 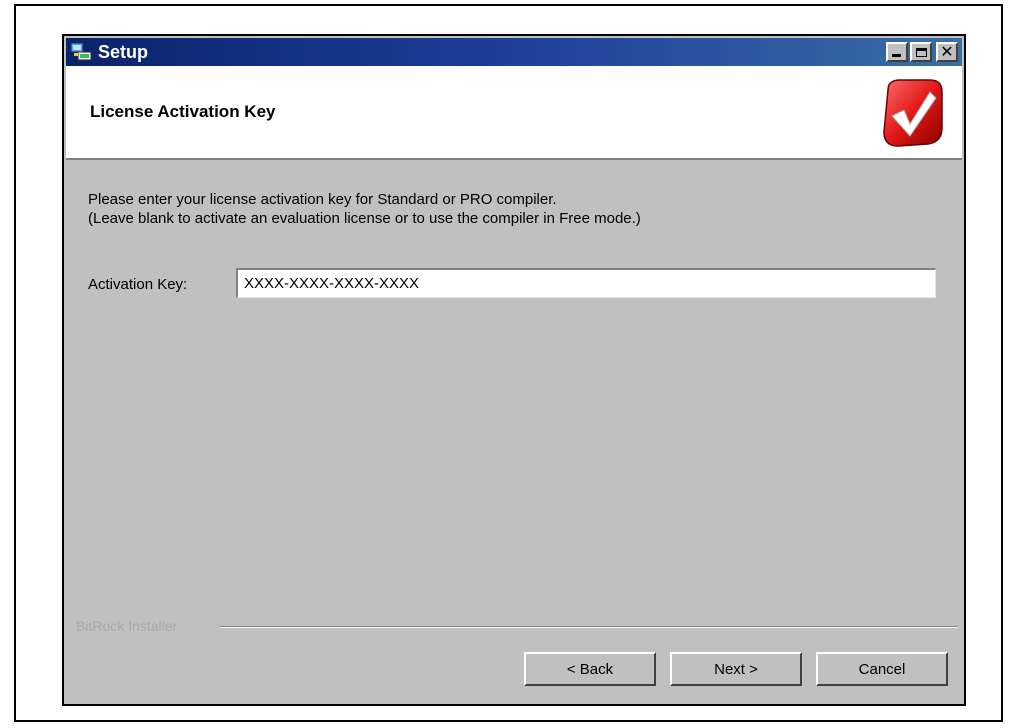 I want to click on footer-divider, so click(x=589, y=627).